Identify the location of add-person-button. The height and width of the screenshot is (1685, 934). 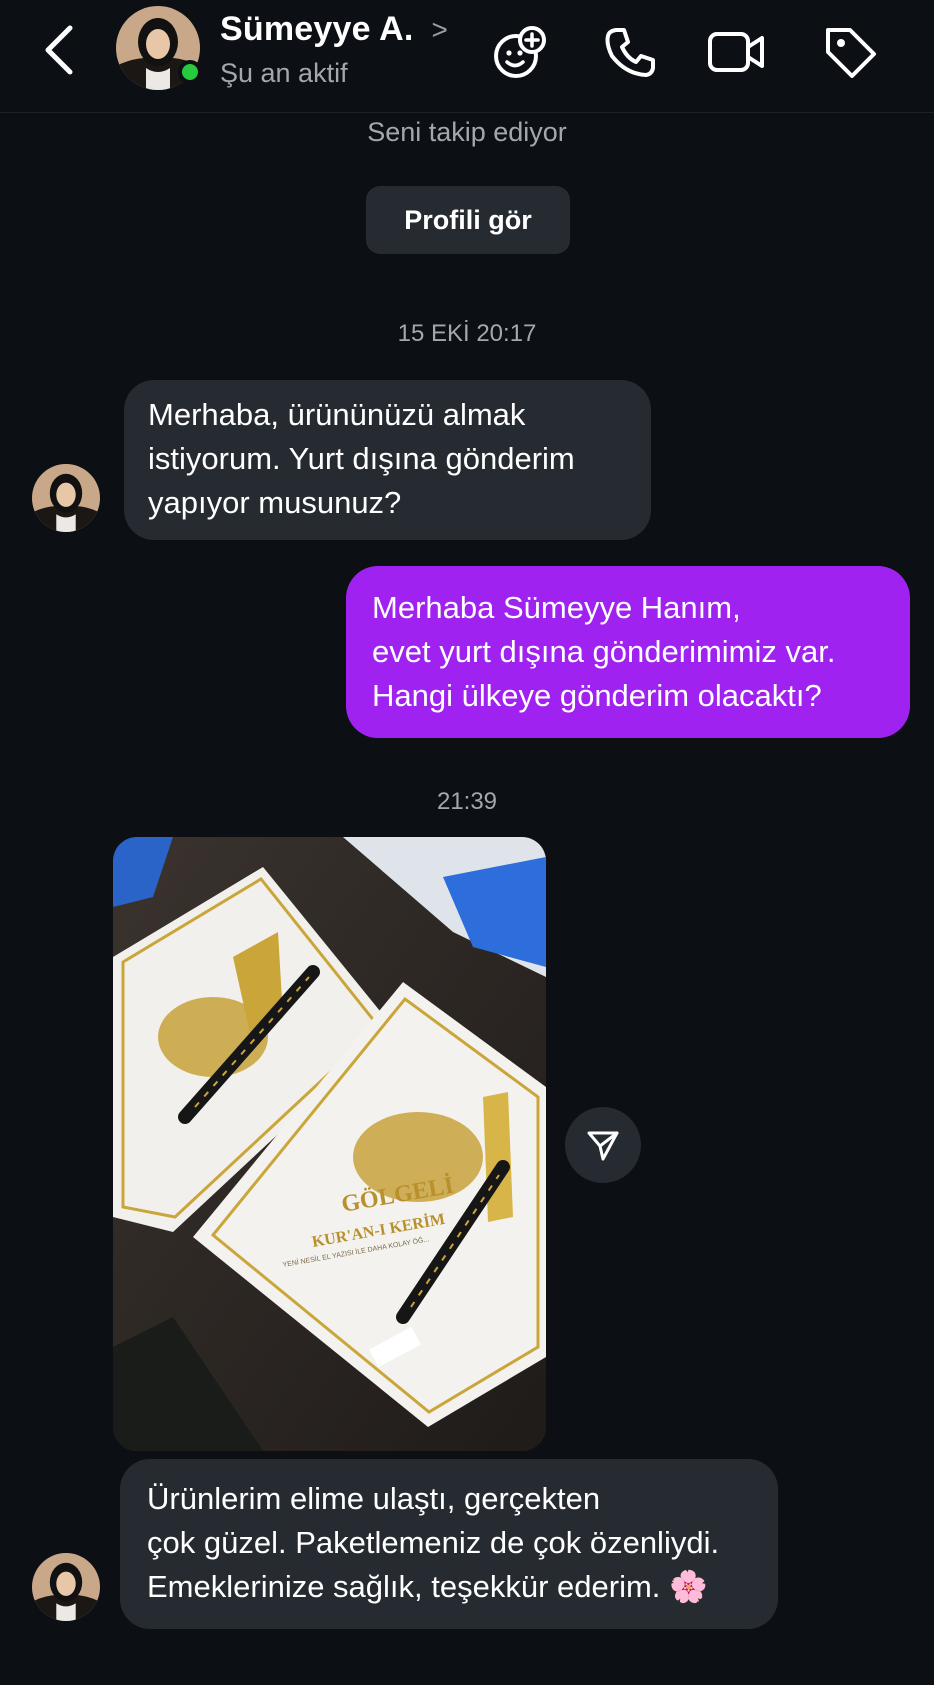
(520, 52).